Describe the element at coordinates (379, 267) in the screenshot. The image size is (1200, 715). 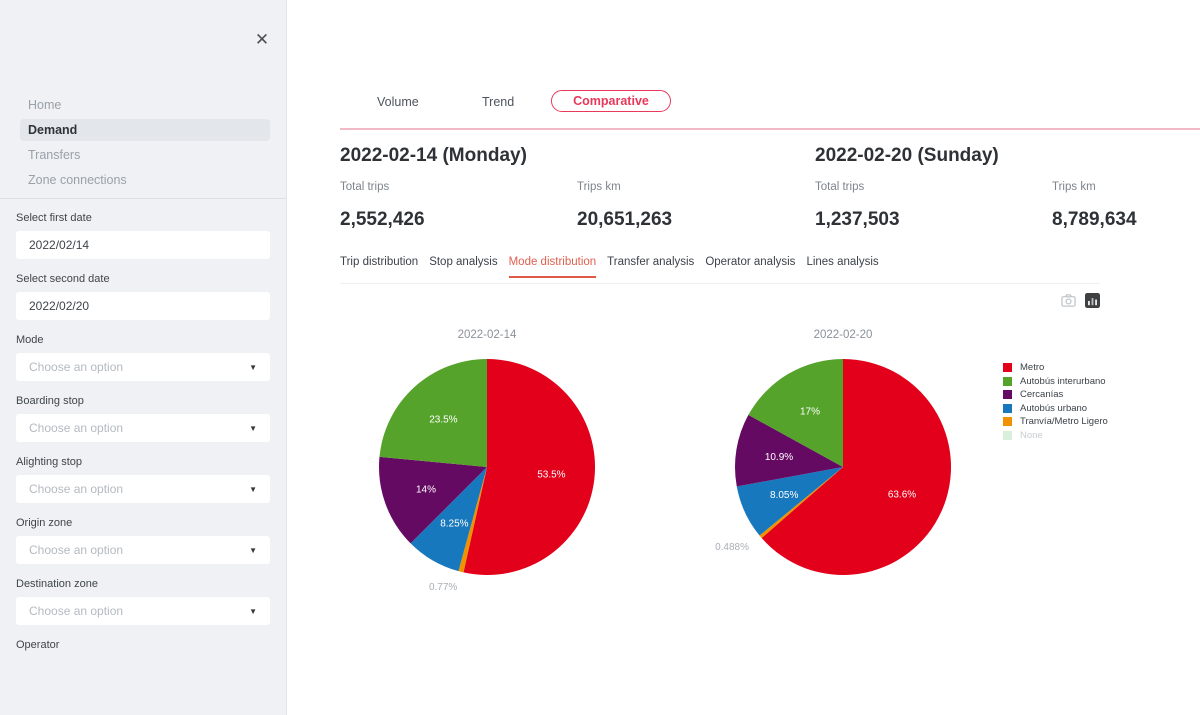
I see `subtab-trip-distribution: Trip distribution` at that location.